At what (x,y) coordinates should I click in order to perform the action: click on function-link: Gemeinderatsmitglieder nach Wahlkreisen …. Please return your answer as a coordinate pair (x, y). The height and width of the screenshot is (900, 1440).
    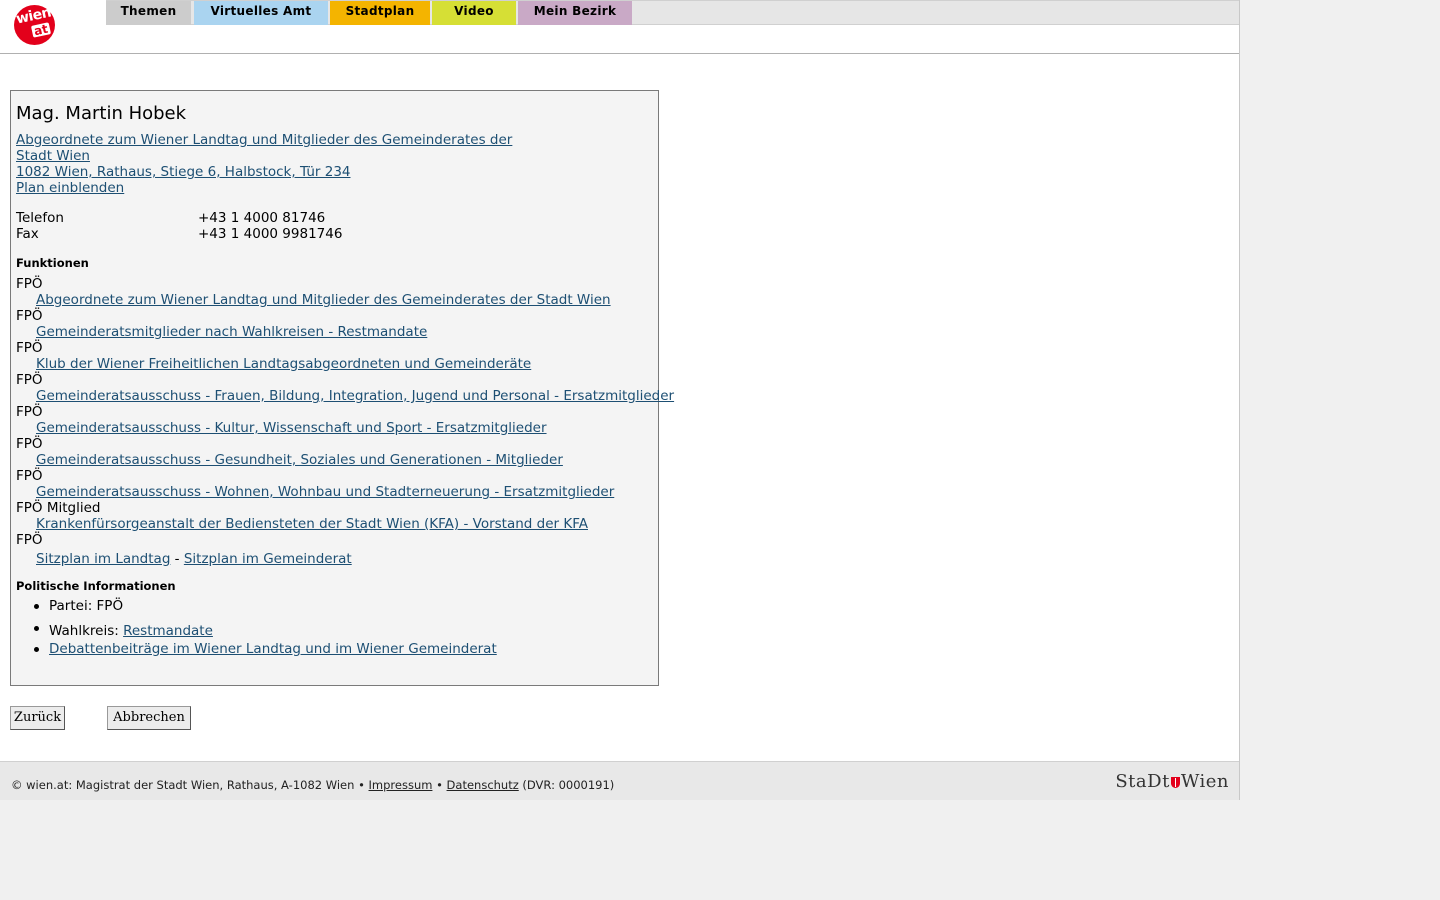
    Looking at the image, I should click on (231, 332).